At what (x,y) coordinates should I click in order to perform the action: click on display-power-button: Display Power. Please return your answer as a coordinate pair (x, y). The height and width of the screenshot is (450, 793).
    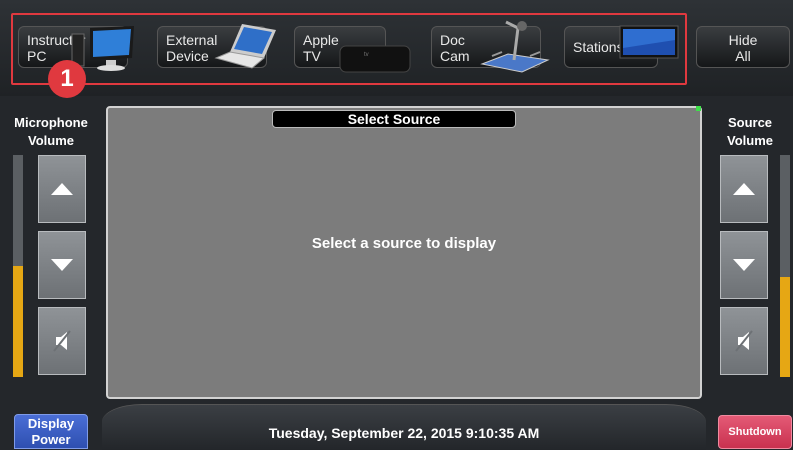
    Looking at the image, I should click on (51, 431).